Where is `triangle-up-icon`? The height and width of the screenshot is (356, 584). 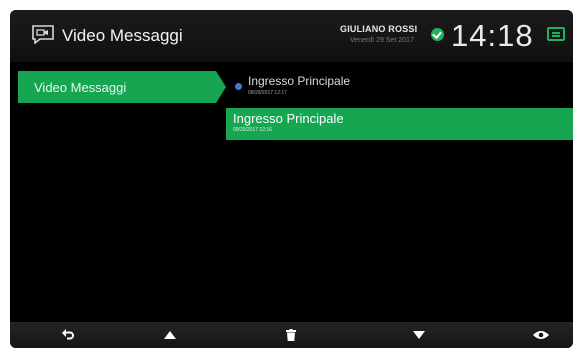
triangle-up-icon is located at coordinates (170, 335).